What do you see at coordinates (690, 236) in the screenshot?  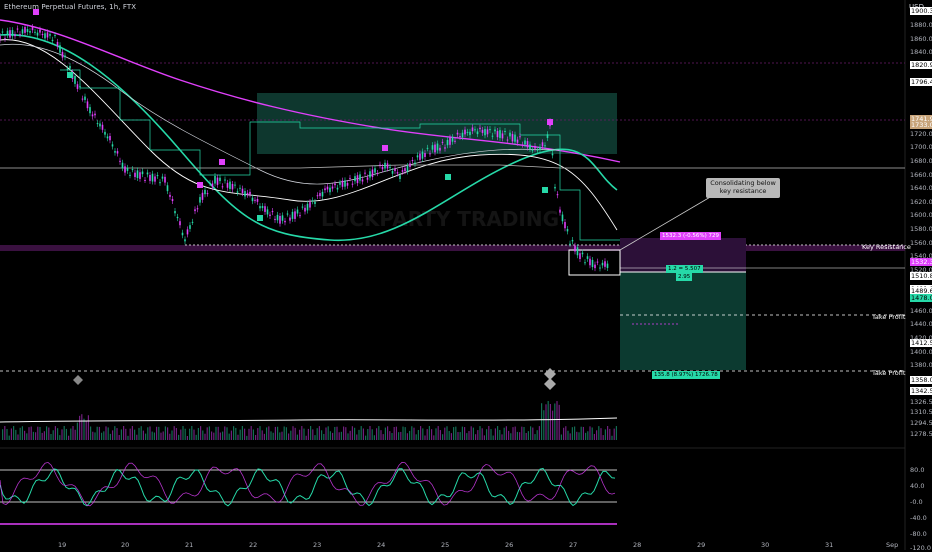 I see `risk-label: 1532.3 (-0.56%) 729` at bounding box center [690, 236].